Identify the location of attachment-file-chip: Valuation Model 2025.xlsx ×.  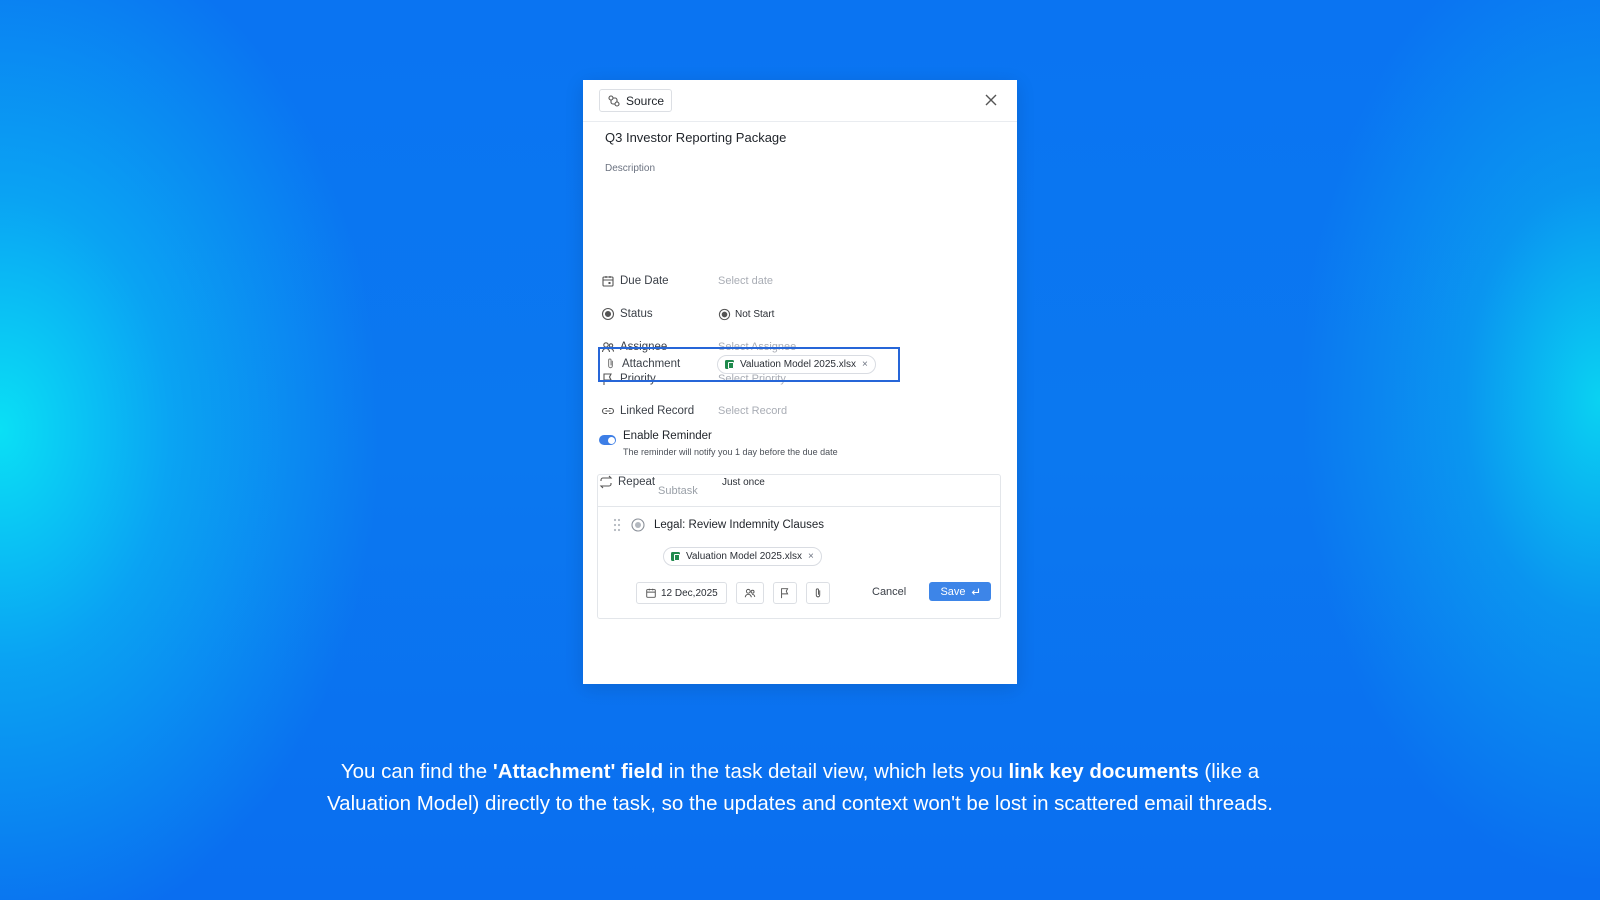
(796, 364).